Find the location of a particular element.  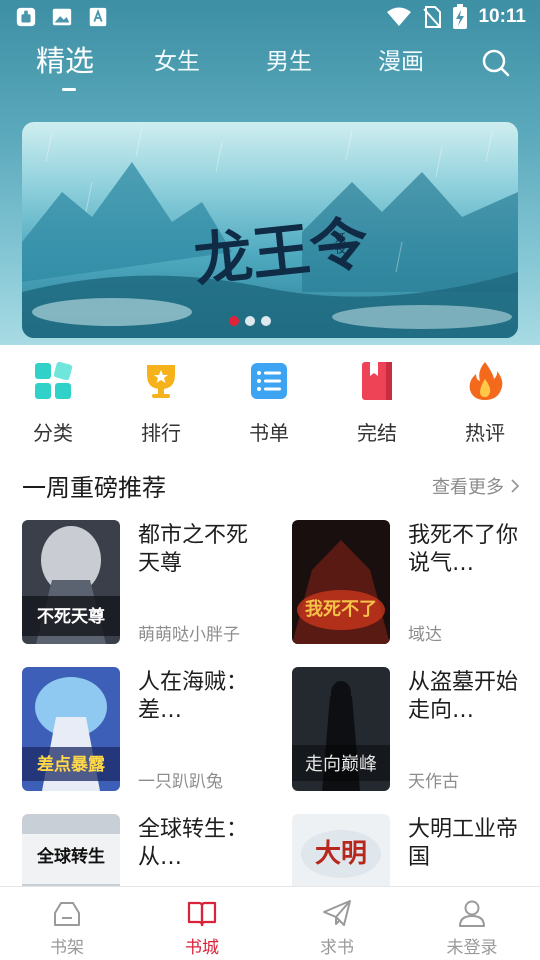

category-ranking: 排行 is located at coordinates (161, 402).